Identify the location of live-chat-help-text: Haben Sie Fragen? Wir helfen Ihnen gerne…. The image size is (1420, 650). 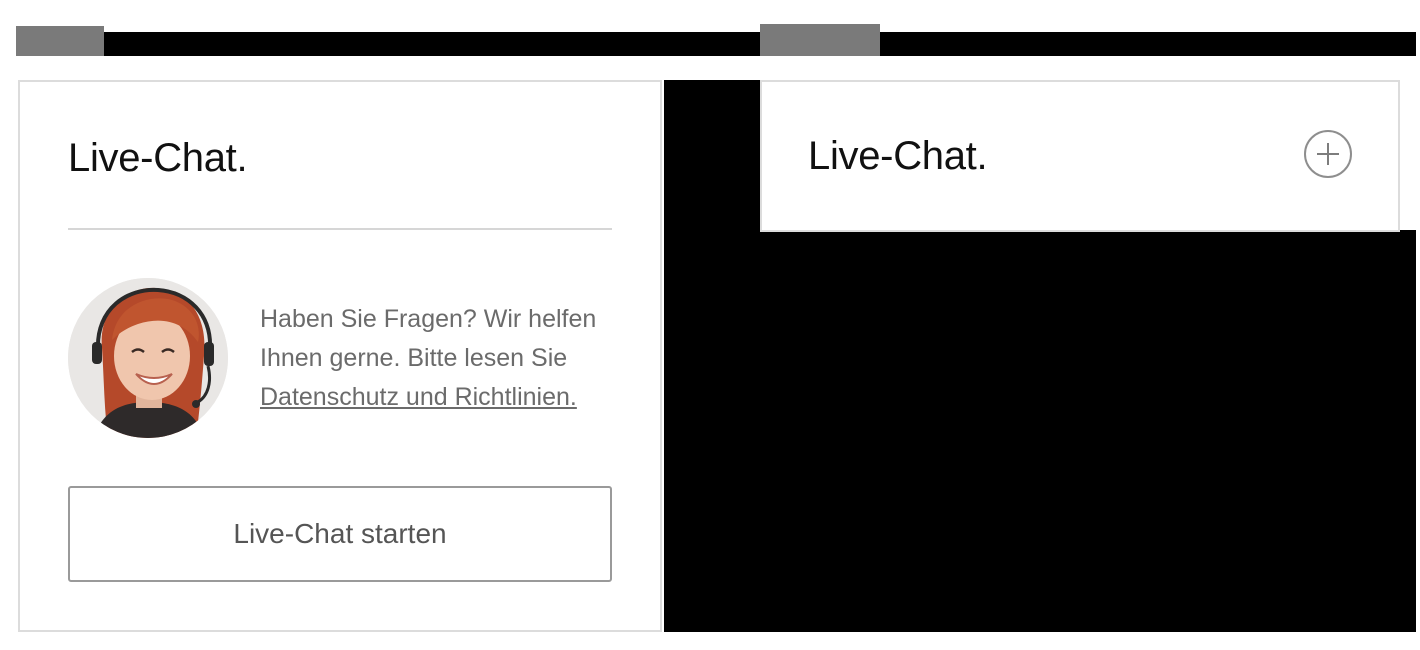
(428, 338).